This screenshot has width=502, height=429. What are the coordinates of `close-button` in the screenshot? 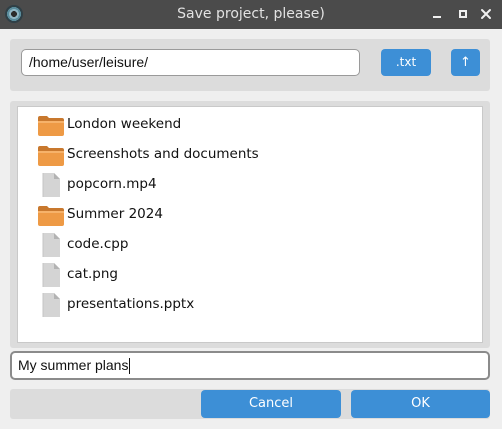 It's located at (486, 14).